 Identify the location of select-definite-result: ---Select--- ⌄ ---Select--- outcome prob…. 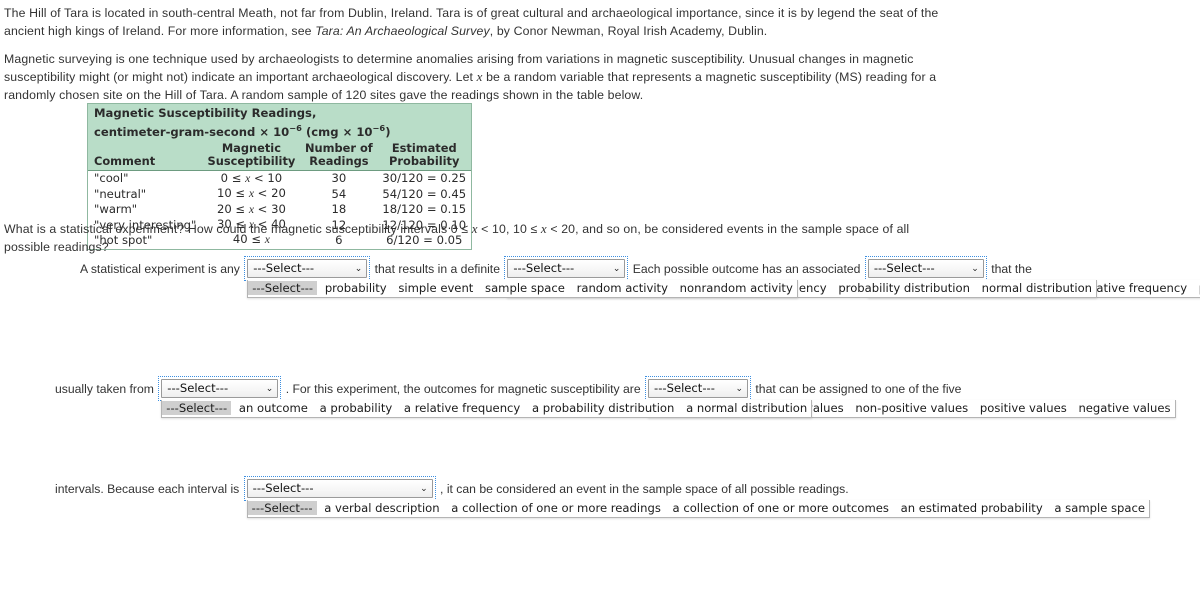
(801, 277).